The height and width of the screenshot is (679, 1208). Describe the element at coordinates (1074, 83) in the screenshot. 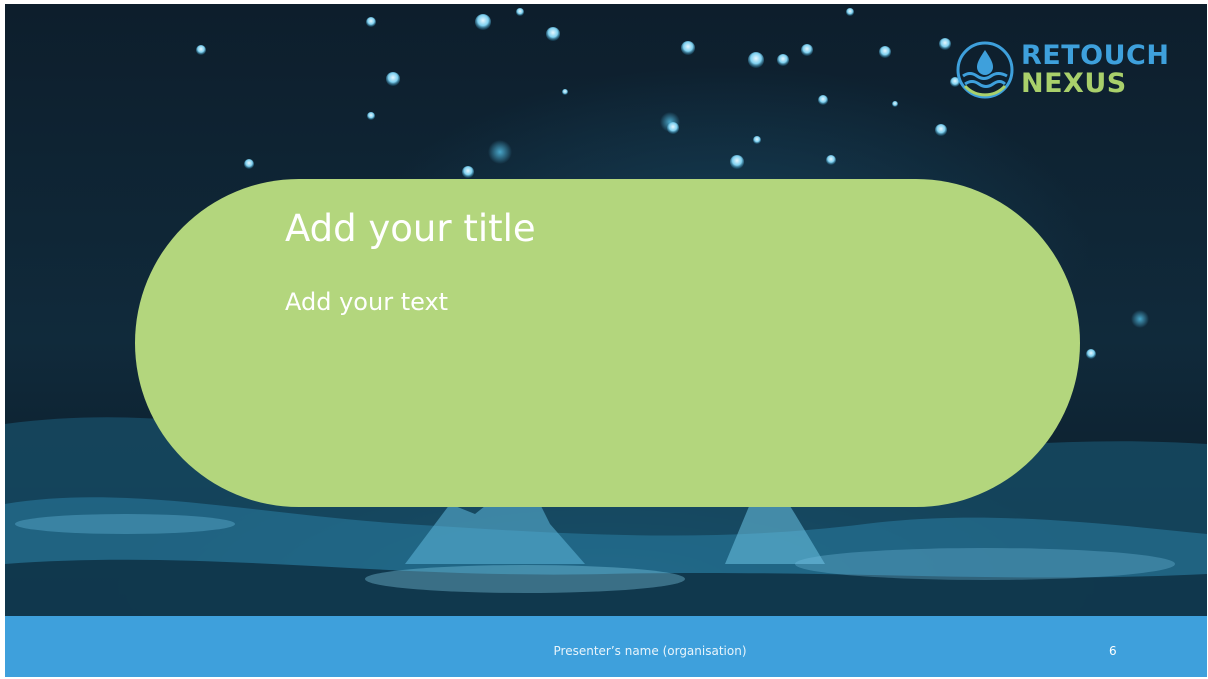

I see `logo-word-nexus: NEXUS` at that location.